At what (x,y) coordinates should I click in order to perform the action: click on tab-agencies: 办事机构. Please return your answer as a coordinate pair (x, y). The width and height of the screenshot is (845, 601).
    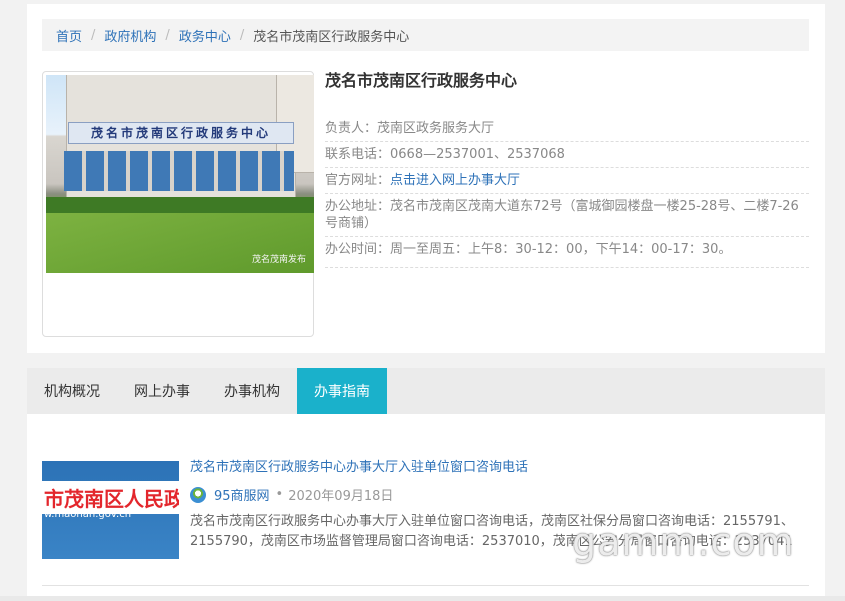
    Looking at the image, I should click on (252, 391).